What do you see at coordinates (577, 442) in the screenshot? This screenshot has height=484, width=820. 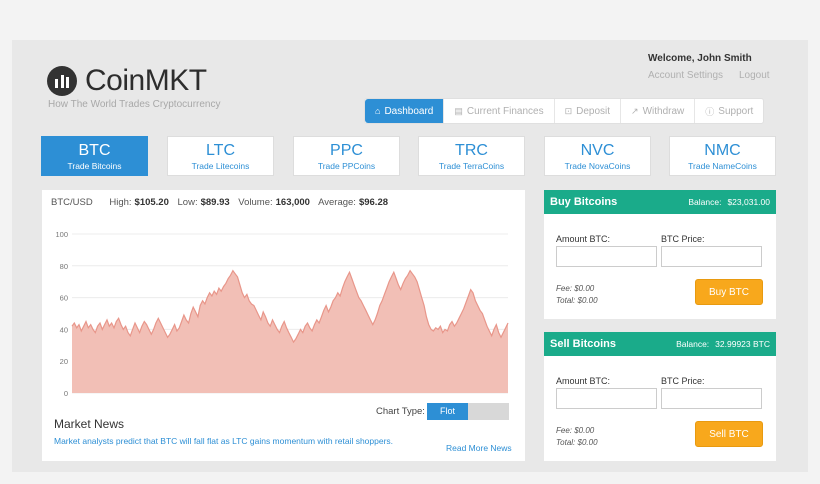 I see `sell-total: Total: $0.00` at bounding box center [577, 442].